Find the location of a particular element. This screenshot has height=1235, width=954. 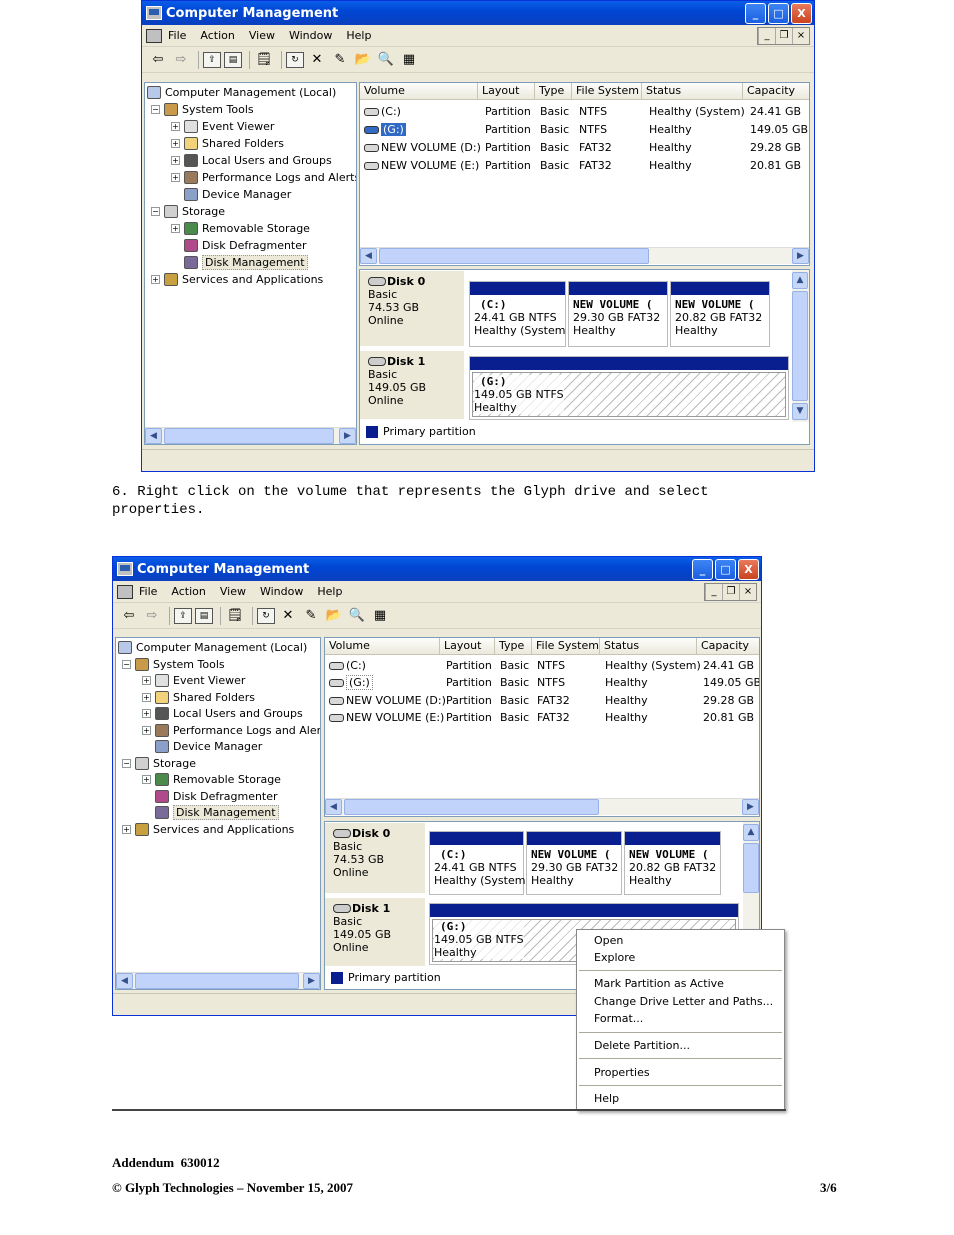

tree-item-root: Computer Management (Local) is located at coordinates (212, 647).